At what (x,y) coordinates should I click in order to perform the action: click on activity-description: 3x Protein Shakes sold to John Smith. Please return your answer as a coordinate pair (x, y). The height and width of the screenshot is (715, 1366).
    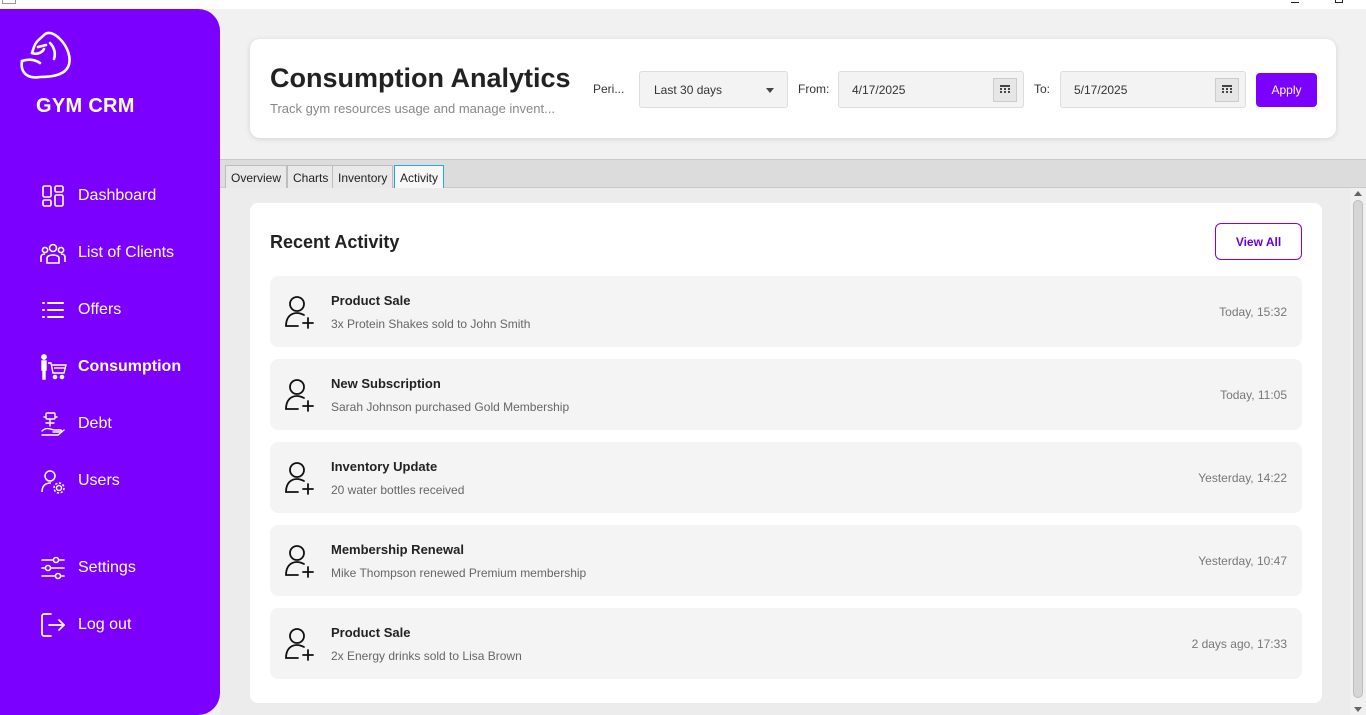
    Looking at the image, I should click on (431, 324).